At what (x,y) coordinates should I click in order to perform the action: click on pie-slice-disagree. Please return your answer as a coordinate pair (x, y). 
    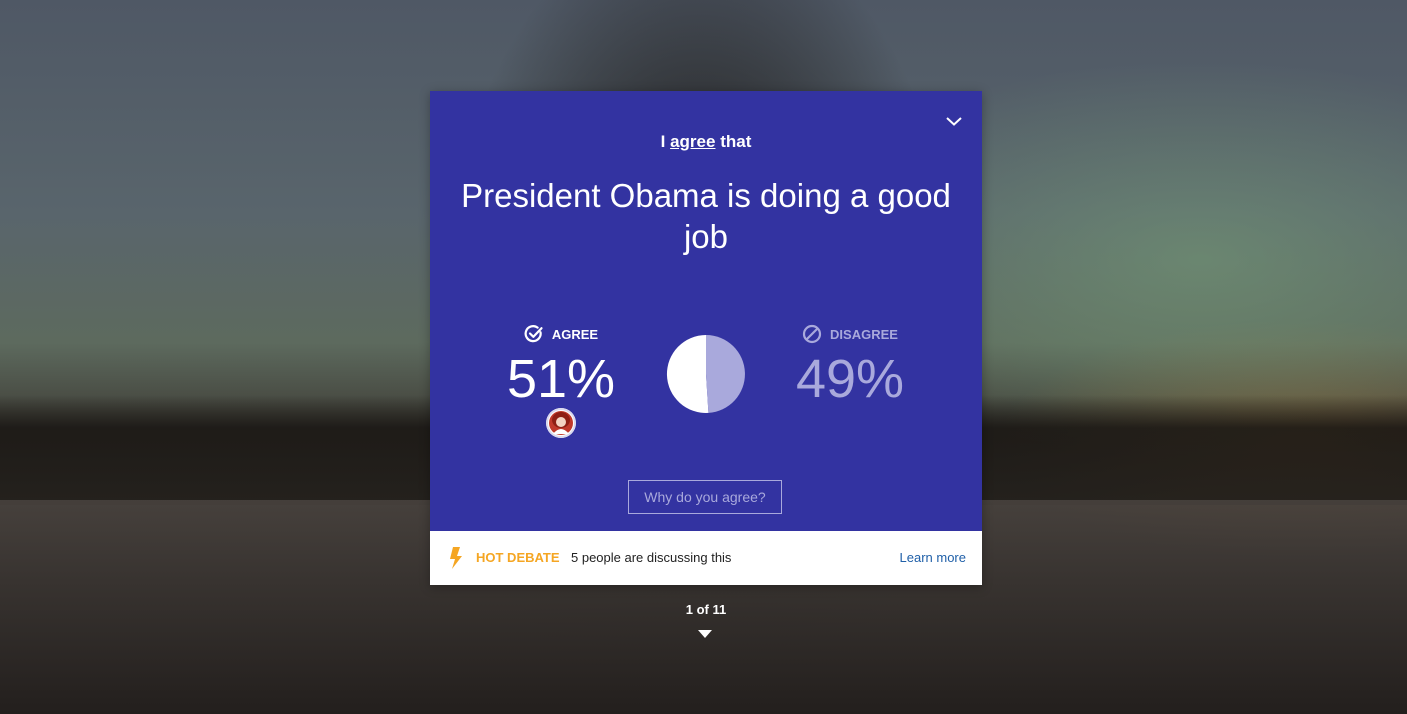
    Looking at the image, I should click on (725, 374).